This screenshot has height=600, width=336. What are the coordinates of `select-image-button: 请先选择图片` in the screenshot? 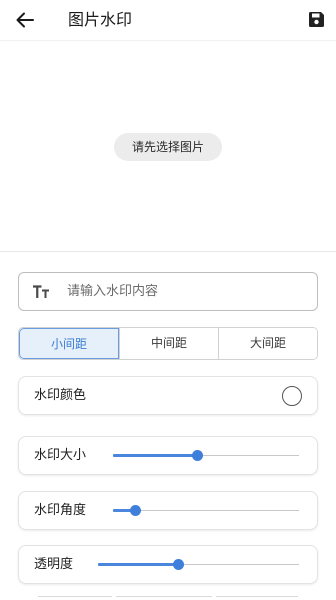 It's located at (168, 147).